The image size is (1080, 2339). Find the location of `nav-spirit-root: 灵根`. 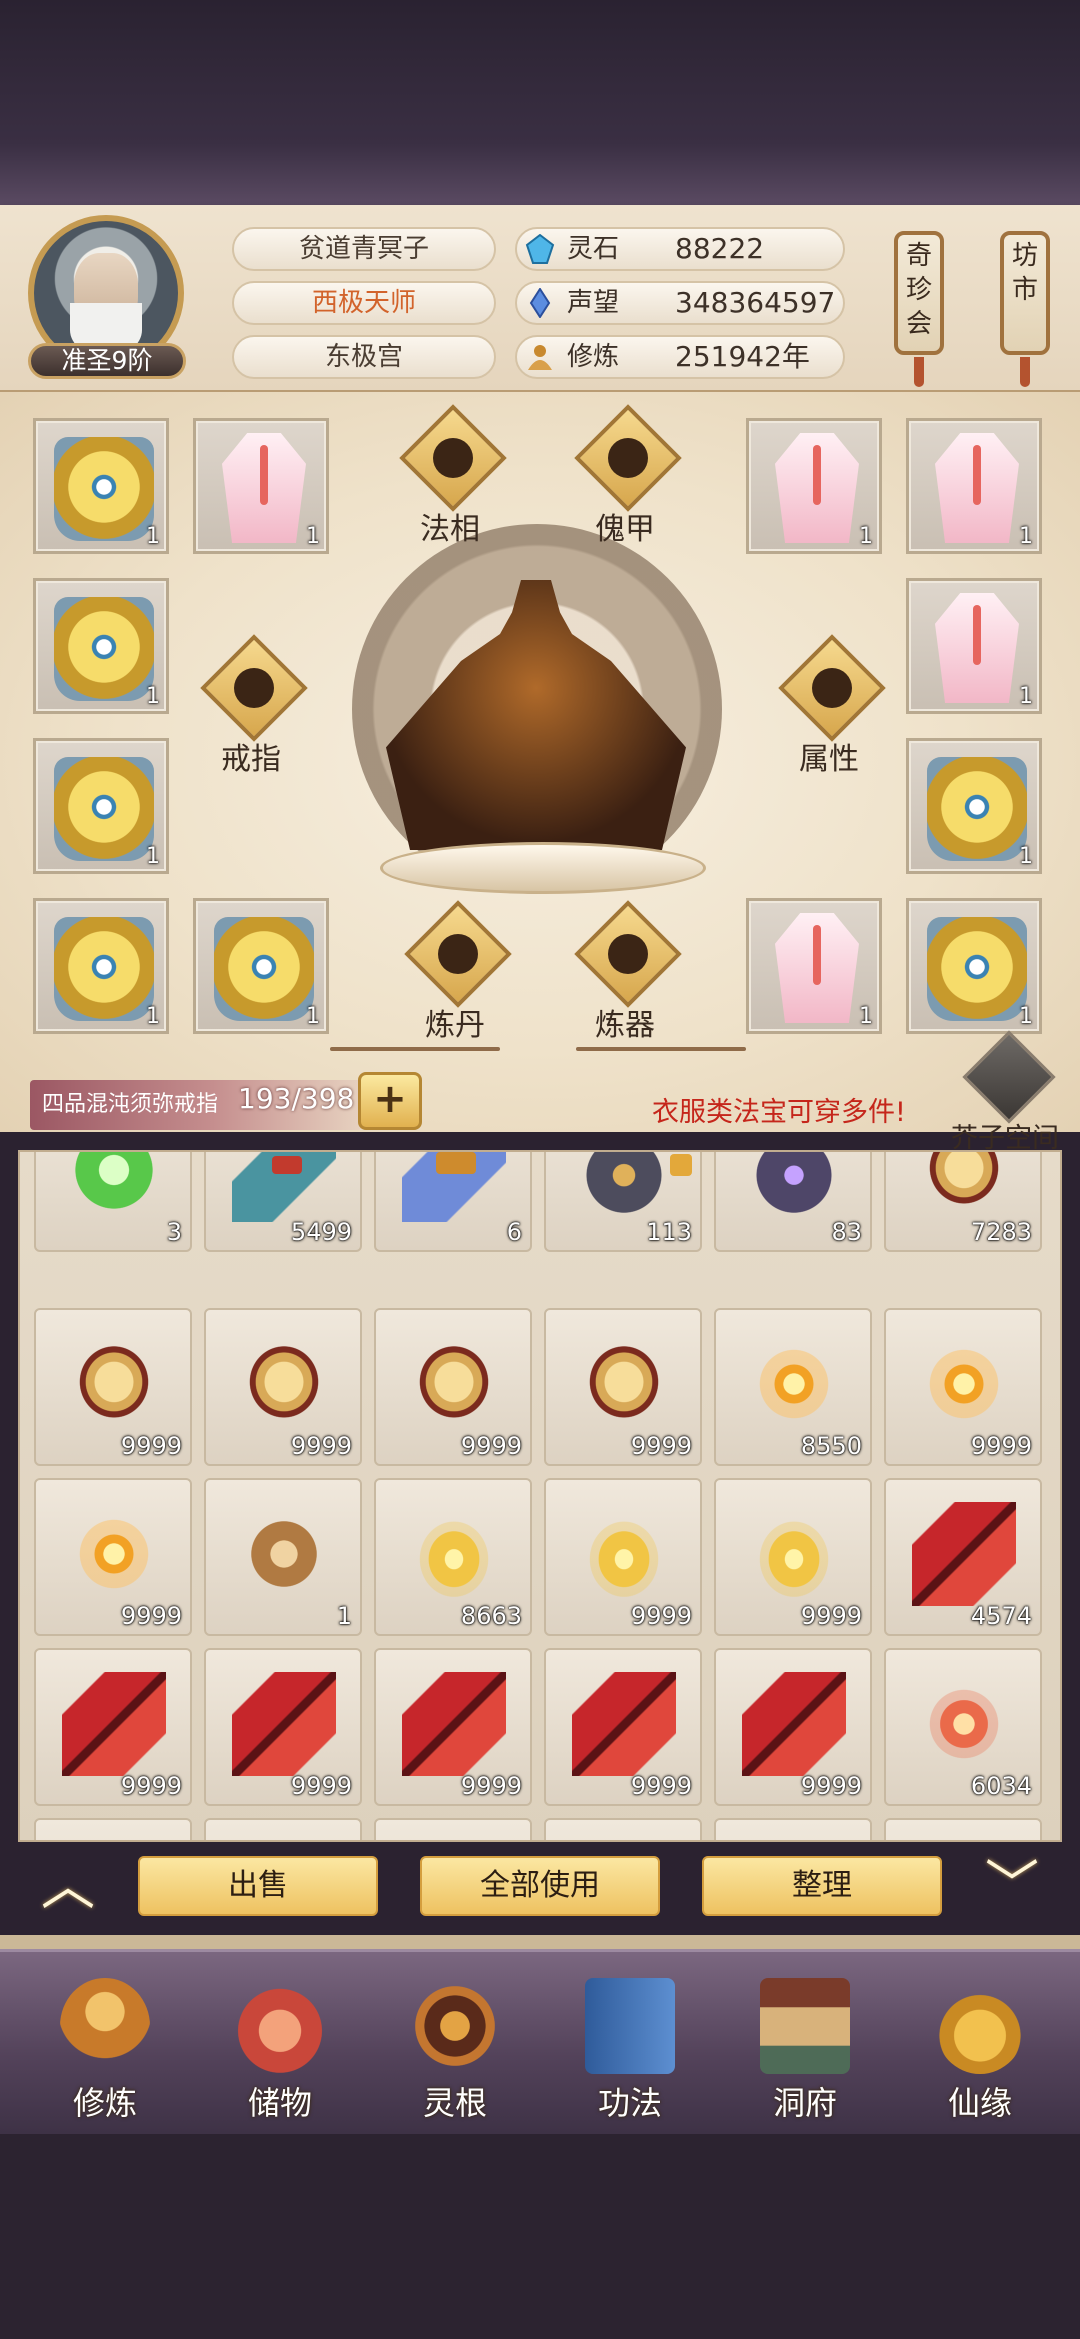

nav-spirit-root: 灵根 is located at coordinates (455, 2045).